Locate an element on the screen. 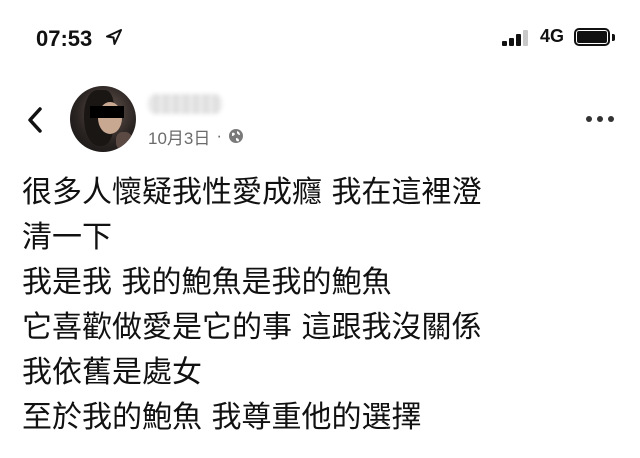 This screenshot has width=640, height=458. globe-icon is located at coordinates (236, 136).